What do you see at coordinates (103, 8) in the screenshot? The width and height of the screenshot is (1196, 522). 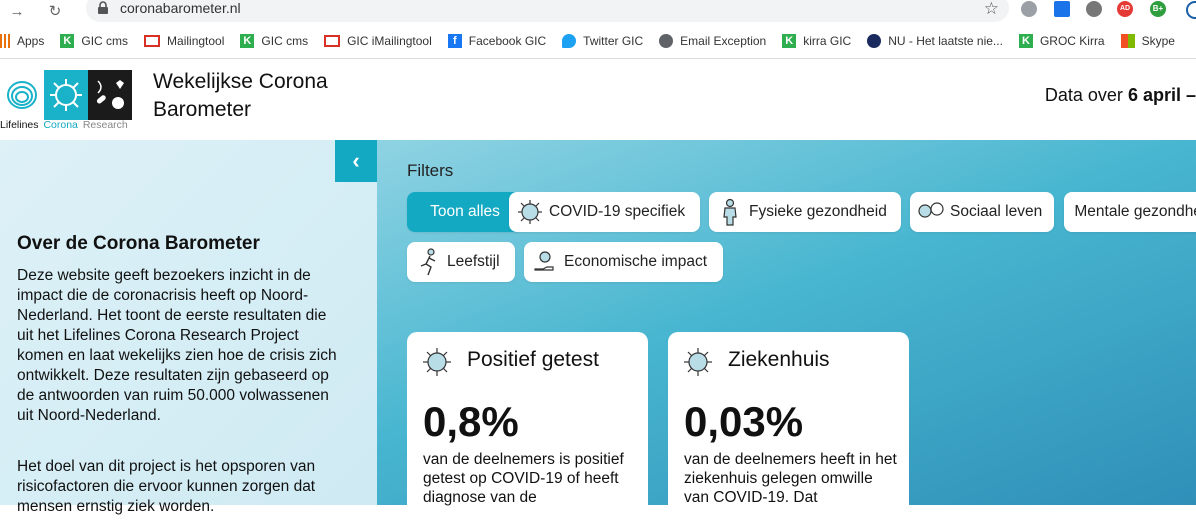 I see `lock-icon` at bounding box center [103, 8].